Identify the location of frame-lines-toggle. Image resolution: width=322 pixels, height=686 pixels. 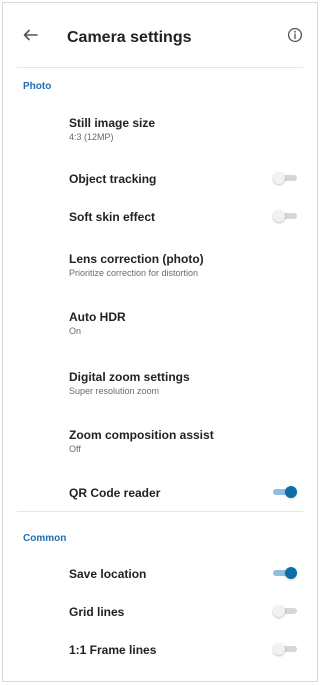
(285, 649).